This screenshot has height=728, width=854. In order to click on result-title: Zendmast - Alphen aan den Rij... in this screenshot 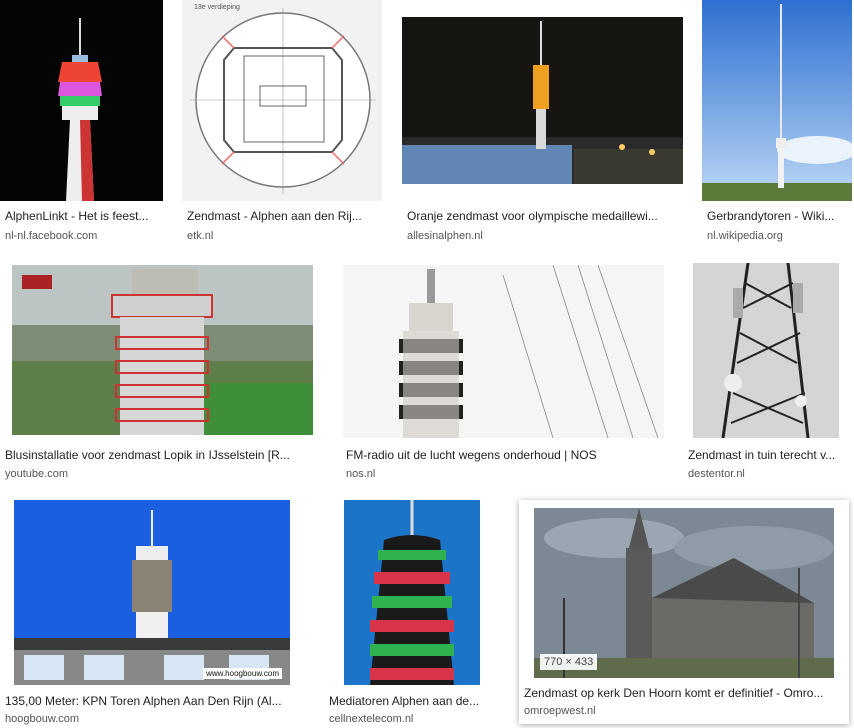, I will do `click(286, 216)`.